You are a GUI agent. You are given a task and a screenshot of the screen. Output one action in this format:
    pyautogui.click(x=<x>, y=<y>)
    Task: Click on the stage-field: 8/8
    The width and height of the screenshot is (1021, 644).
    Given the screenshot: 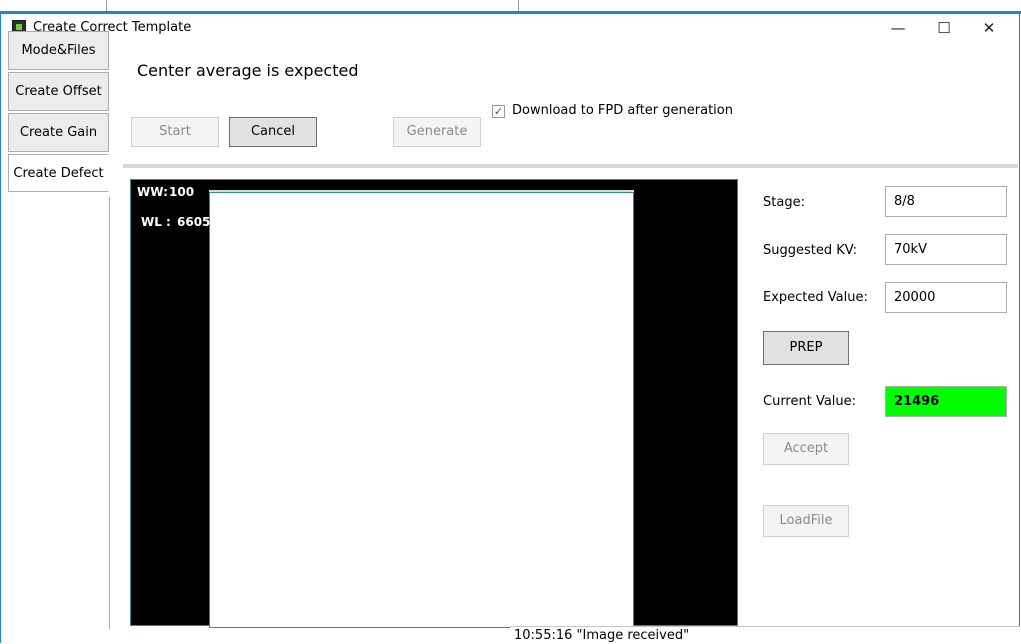 What is the action you would take?
    pyautogui.click(x=946, y=201)
    